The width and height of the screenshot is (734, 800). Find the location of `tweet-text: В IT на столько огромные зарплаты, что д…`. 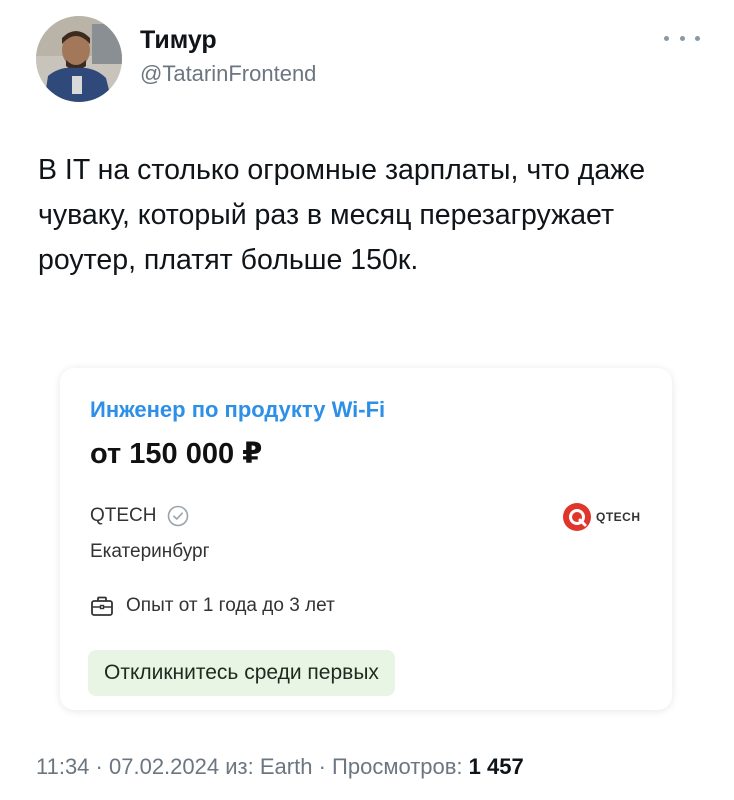

tweet-text: В IT на столько огромные зарплаты, что д… is located at coordinates (342, 215).